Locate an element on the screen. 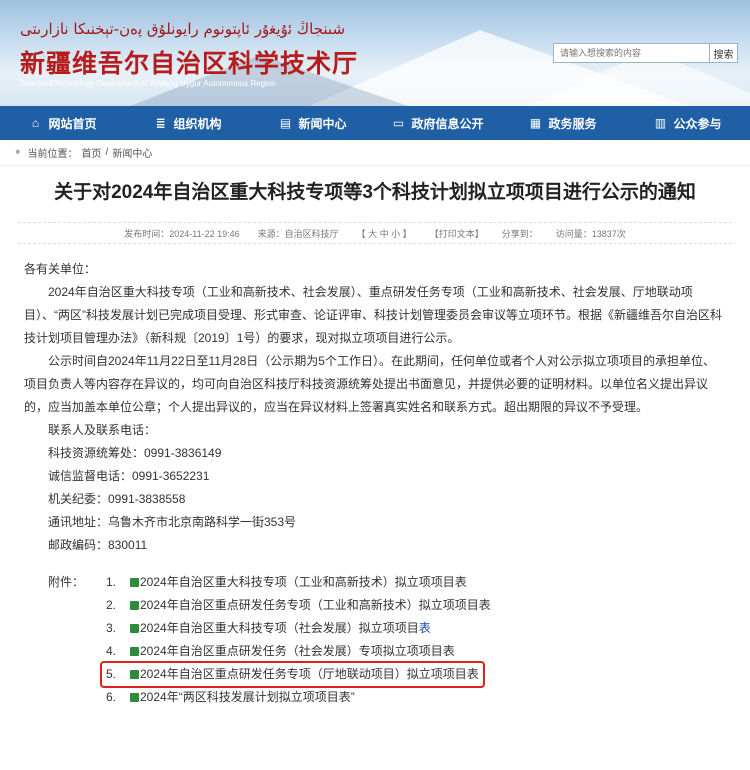 This screenshot has width=750, height=770. nav-item-news: ▤ 新闻中心 is located at coordinates (312, 123).